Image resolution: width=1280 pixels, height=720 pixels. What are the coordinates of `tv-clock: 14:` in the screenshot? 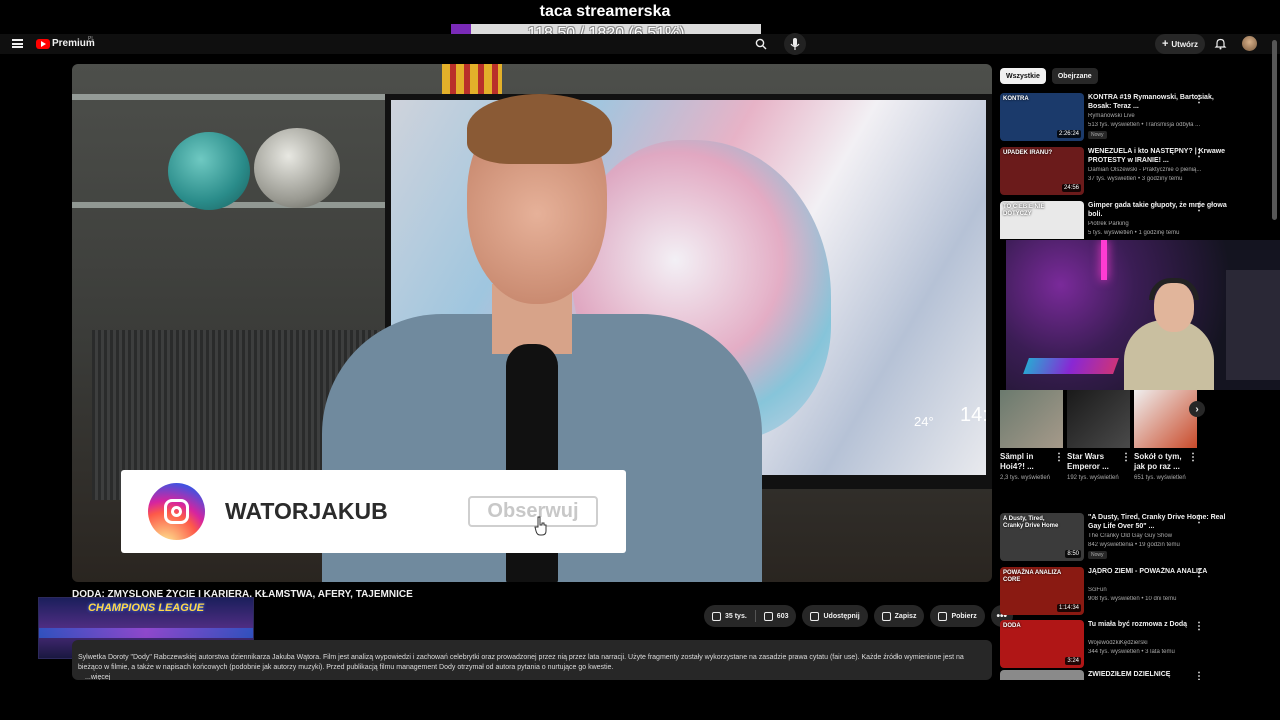 It's located at (974, 415).